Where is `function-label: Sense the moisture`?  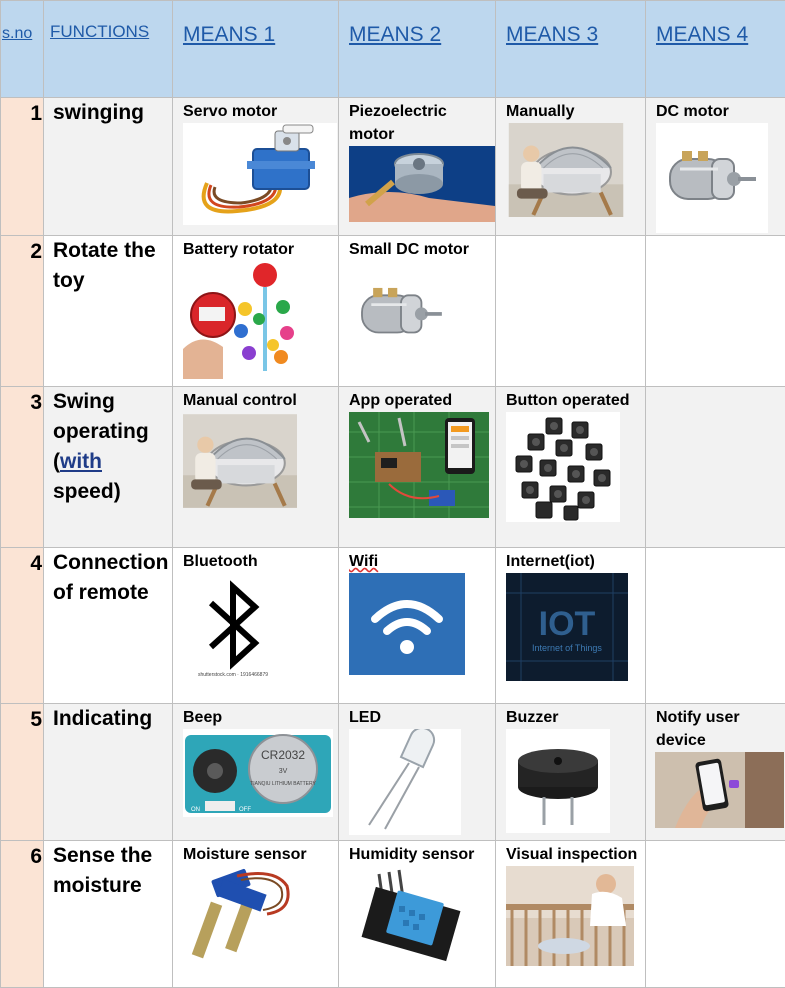 function-label: Sense the moisture is located at coordinates (103, 870).